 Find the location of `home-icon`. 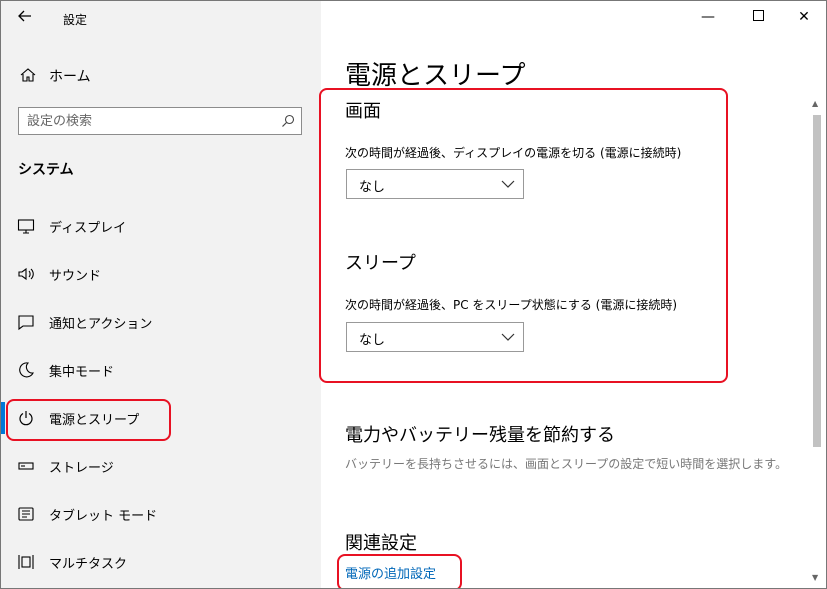

home-icon is located at coordinates (28, 75).